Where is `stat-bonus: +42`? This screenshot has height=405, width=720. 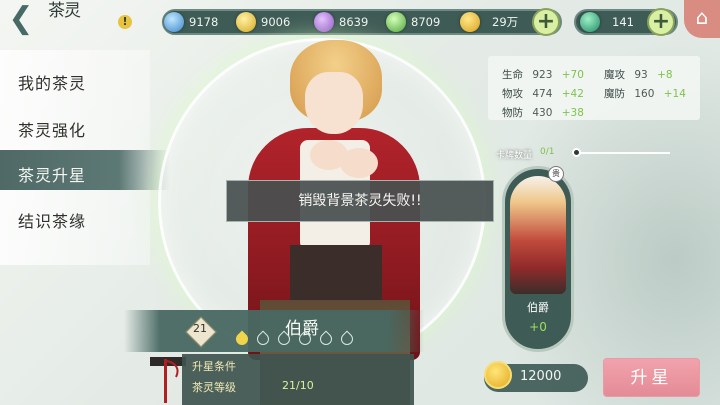 stat-bonus: +42 is located at coordinates (572, 94).